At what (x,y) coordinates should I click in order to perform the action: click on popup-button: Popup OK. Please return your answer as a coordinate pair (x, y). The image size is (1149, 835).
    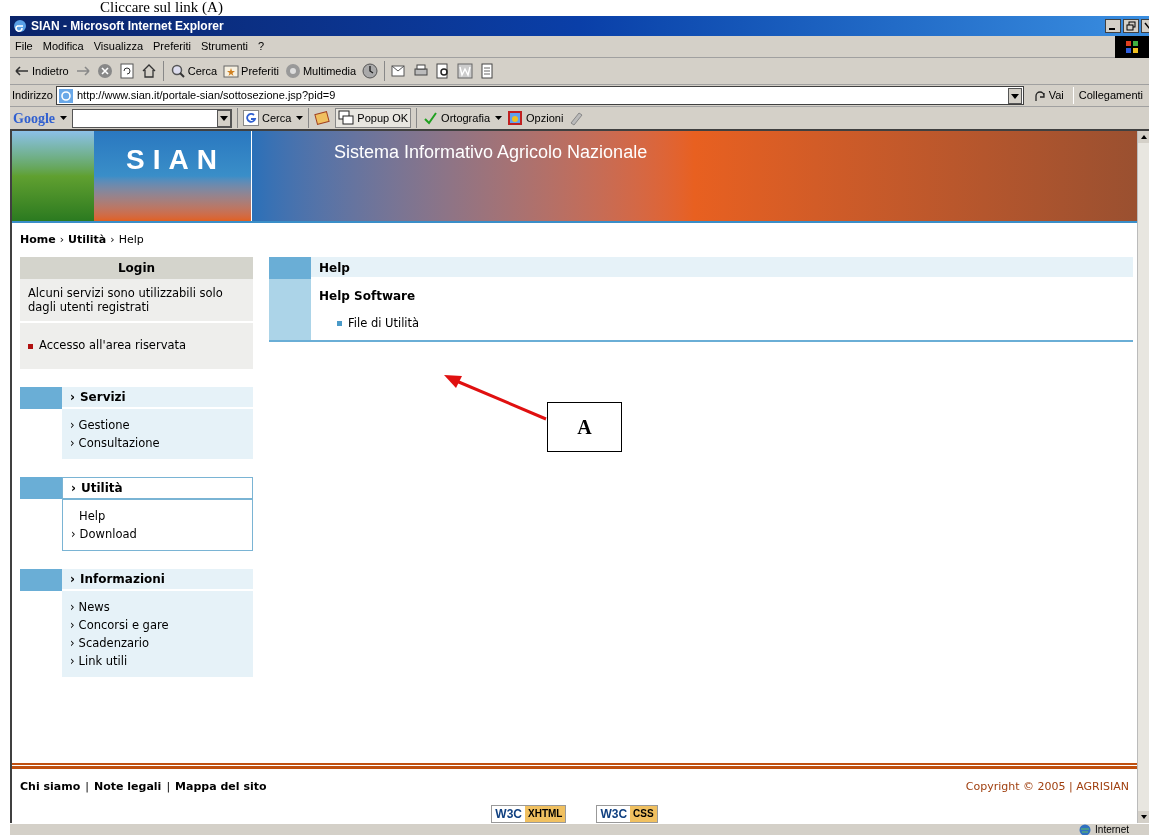
    Looking at the image, I should click on (373, 118).